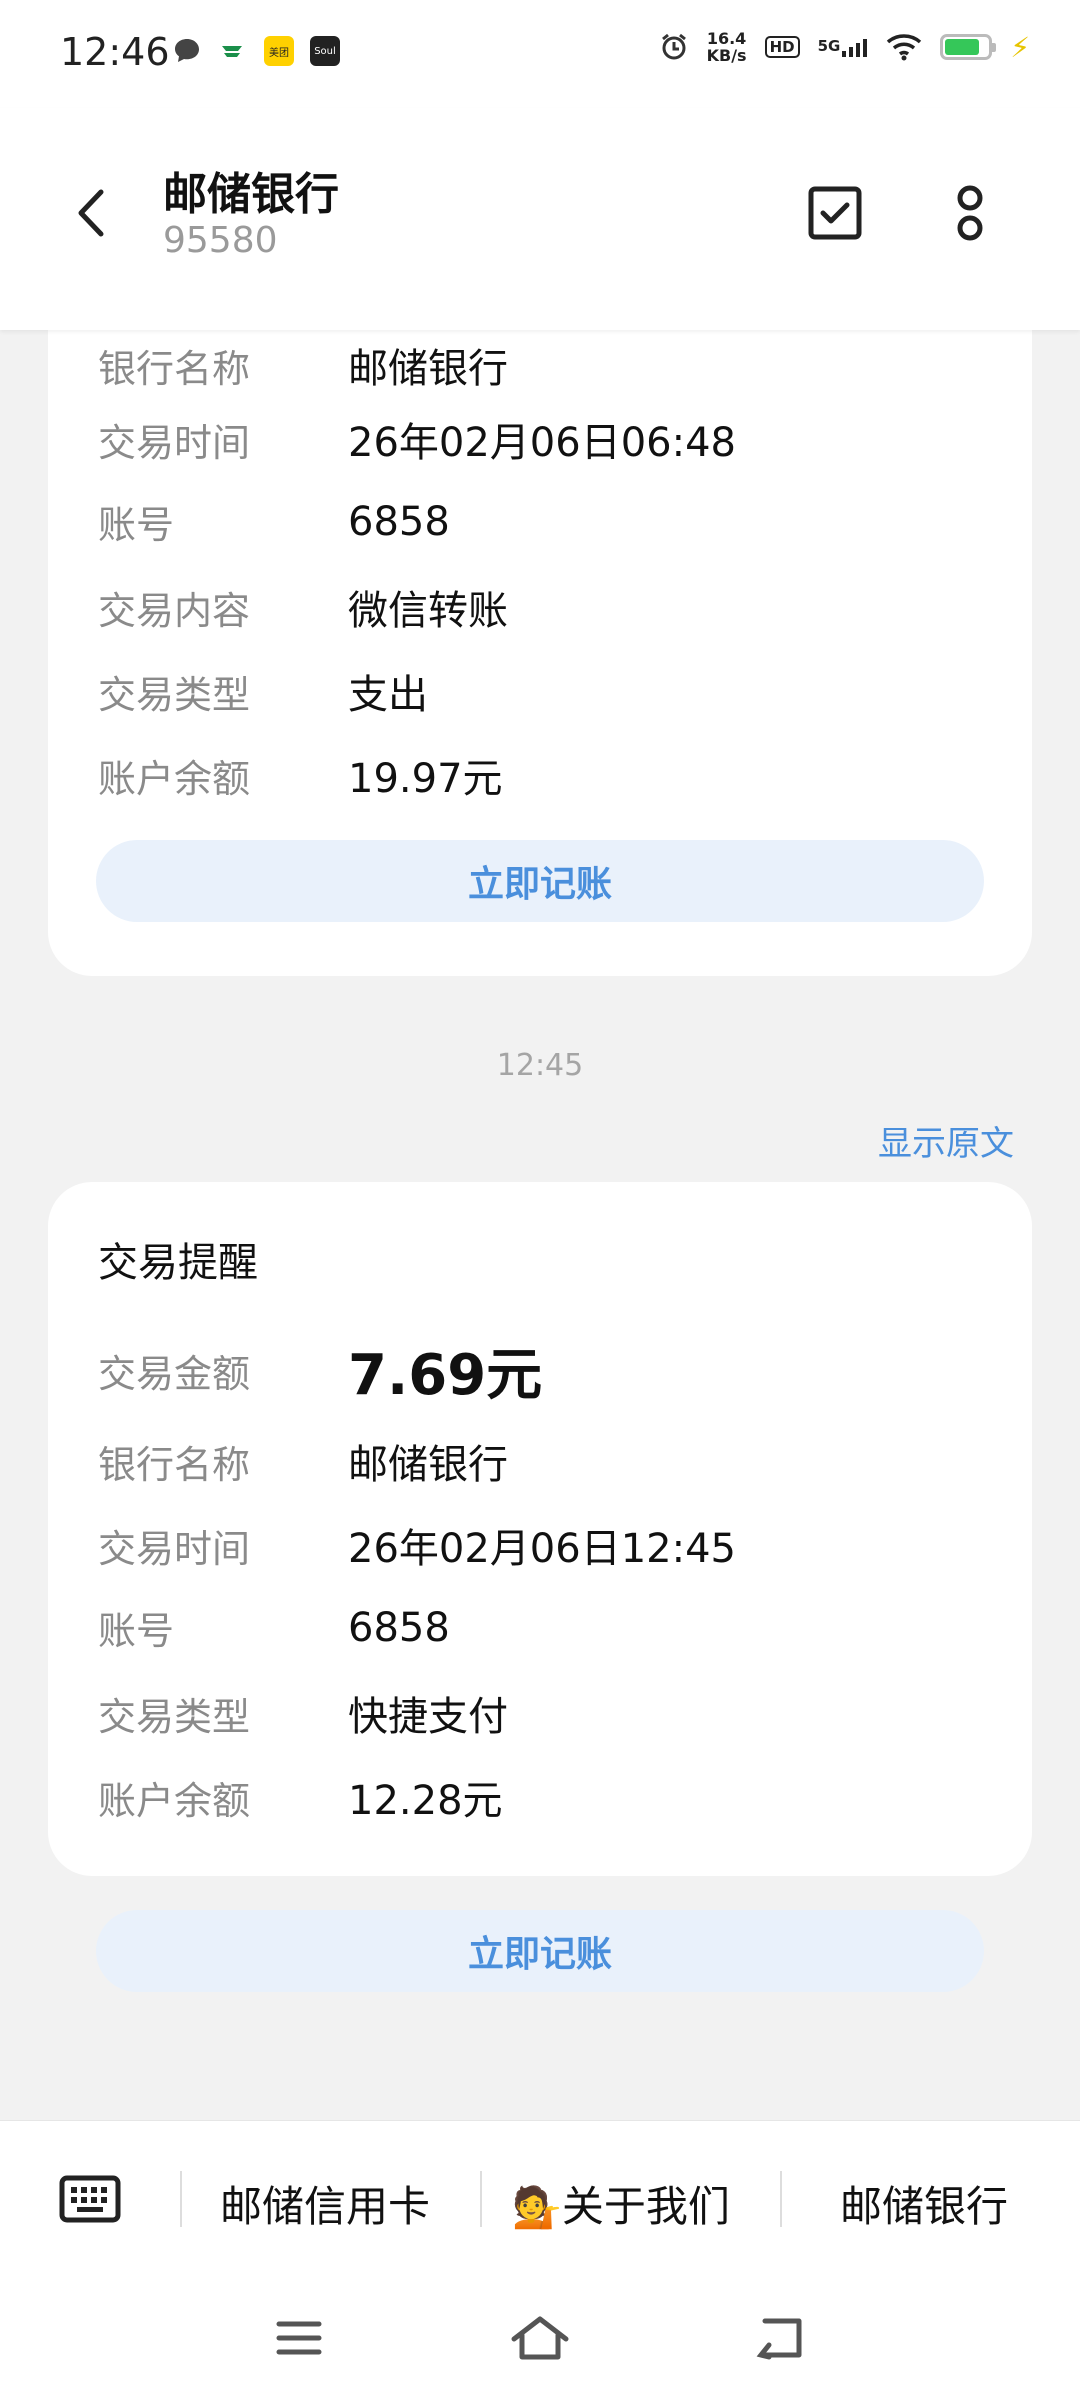 This screenshot has width=1080, height=2400. What do you see at coordinates (279, 51) in the screenshot?
I see `meituan-icon: 美团` at bounding box center [279, 51].